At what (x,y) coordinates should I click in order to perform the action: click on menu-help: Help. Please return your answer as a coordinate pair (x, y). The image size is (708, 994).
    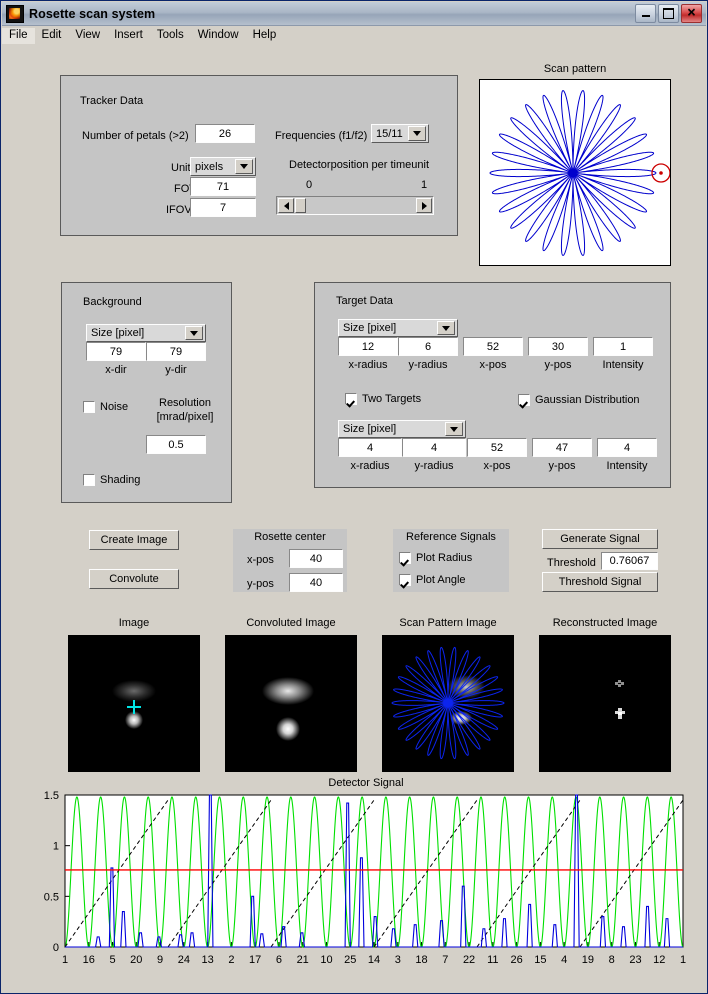
    Looking at the image, I should click on (265, 36).